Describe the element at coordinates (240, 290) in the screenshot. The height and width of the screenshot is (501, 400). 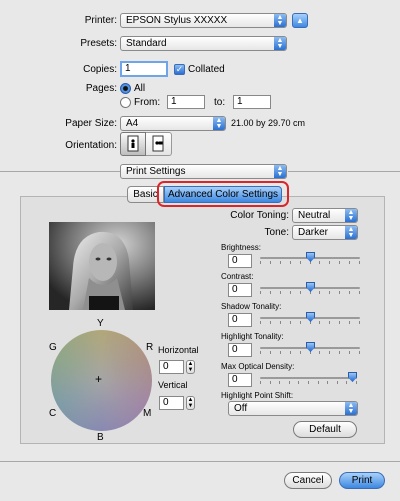
I see `contrast-input: 0` at that location.